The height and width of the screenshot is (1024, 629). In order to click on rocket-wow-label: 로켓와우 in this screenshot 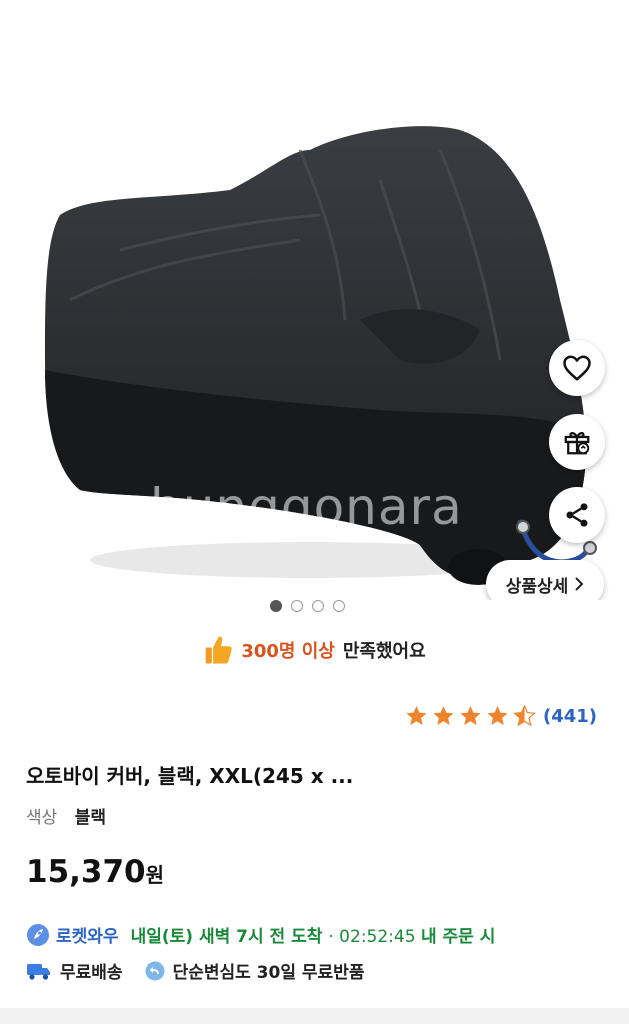, I will do `click(87, 937)`.